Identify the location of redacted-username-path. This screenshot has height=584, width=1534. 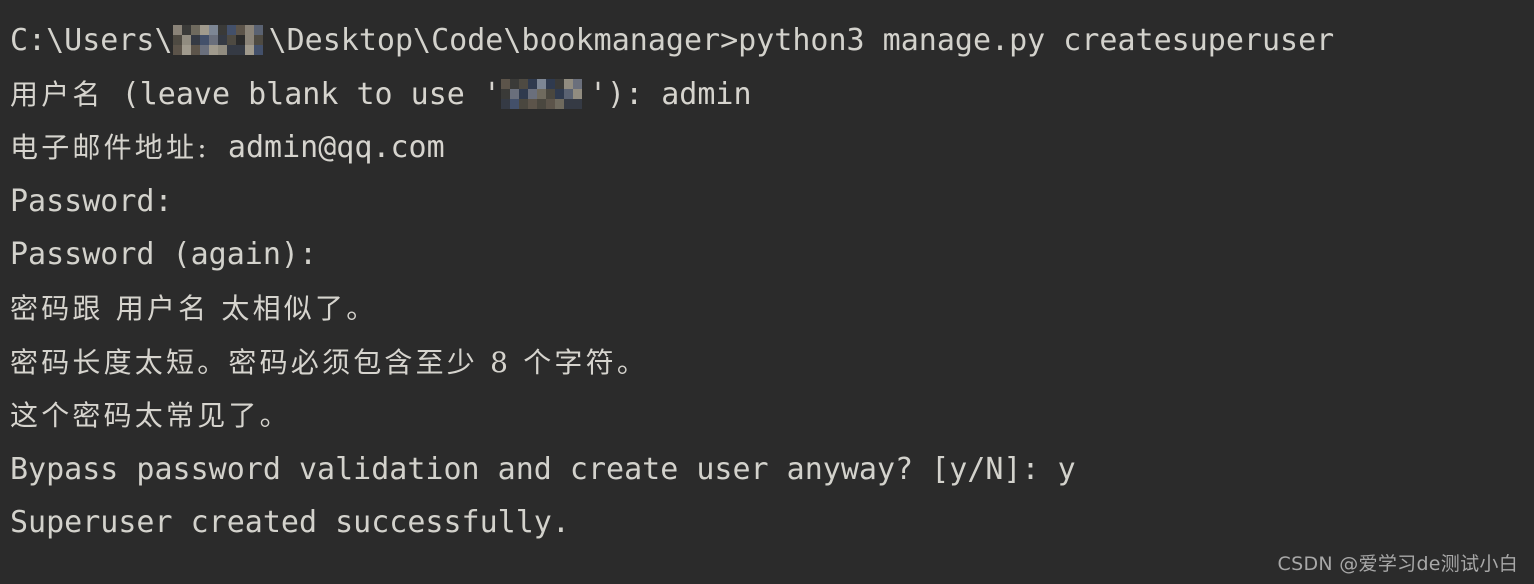
(220, 39).